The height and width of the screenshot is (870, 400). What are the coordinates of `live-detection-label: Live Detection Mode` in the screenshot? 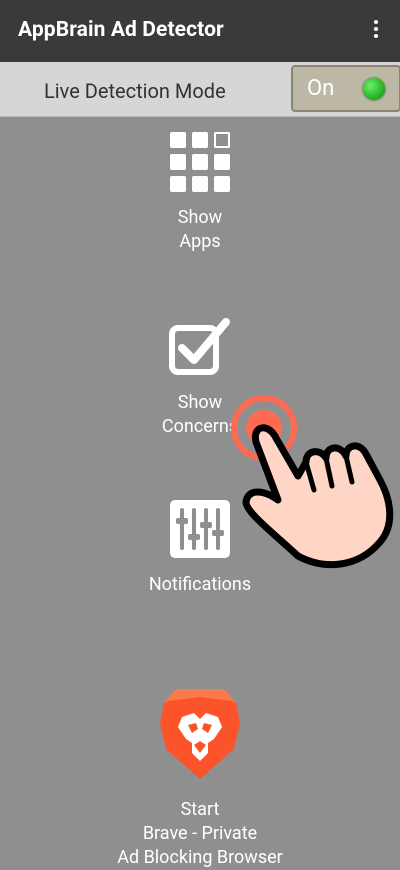 It's located at (135, 91).